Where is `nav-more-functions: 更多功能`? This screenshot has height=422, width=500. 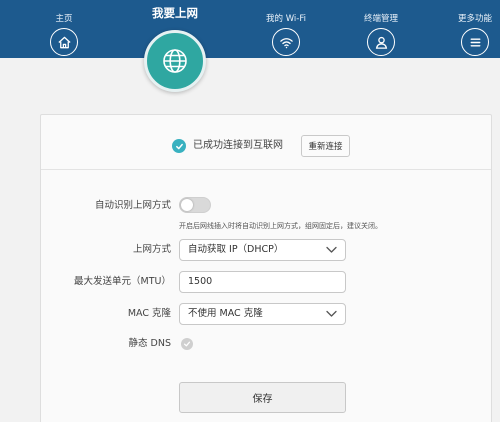
nav-more-functions: 更多功能 is located at coordinates (470, 29).